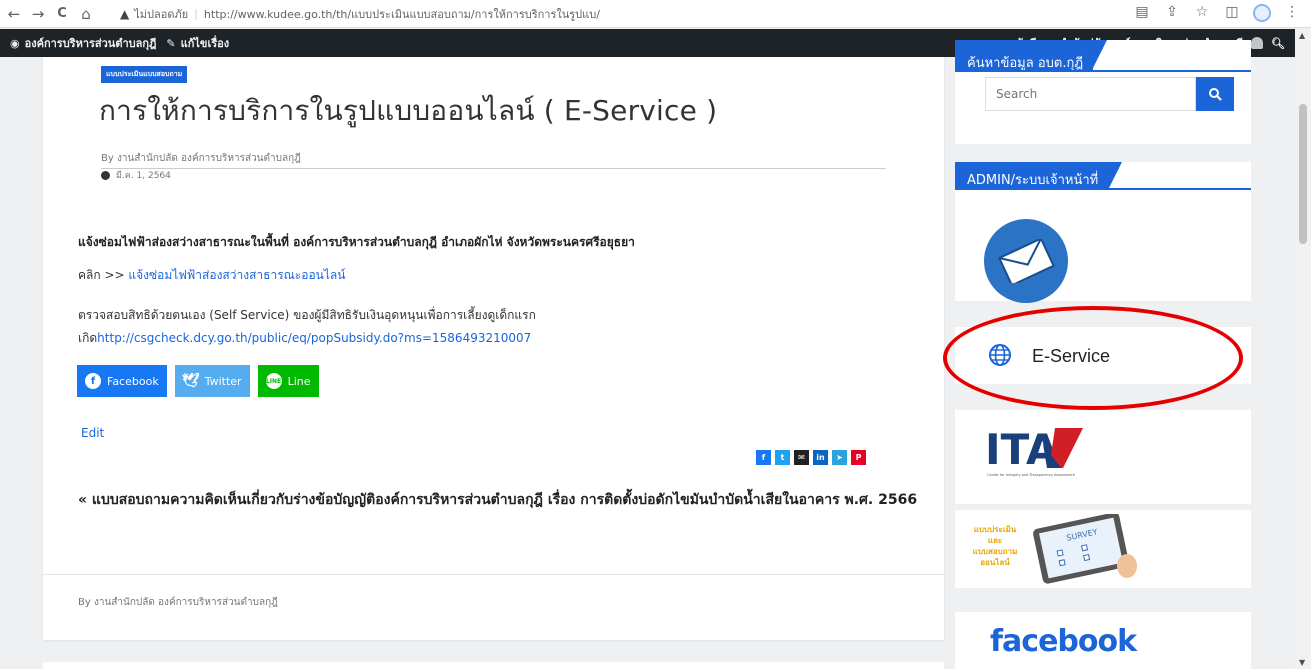 Image resolution: width=1311 pixels, height=669 pixels. Describe the element at coordinates (133, 381) in the screenshot. I see `facebook-share-label: Facebook` at that location.